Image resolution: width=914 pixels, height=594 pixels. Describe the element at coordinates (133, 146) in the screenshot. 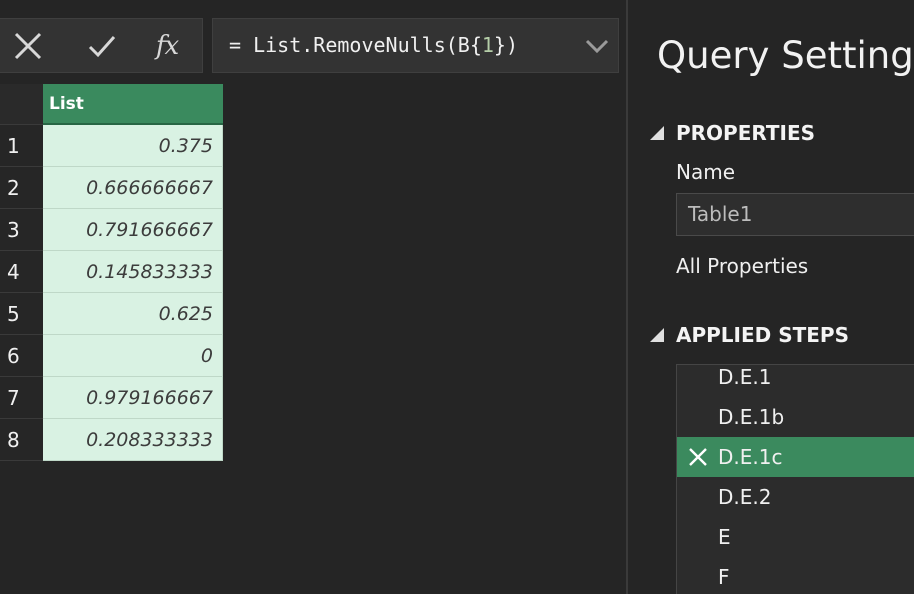

I see `table-cell: 0.375` at that location.